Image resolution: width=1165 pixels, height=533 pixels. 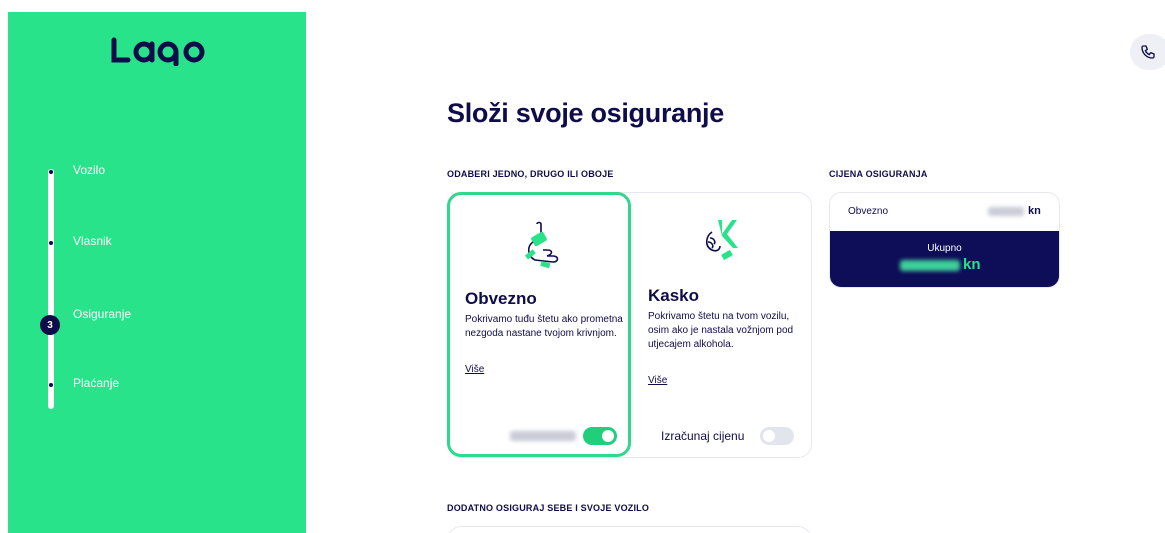 What do you see at coordinates (944, 212) in the screenshot?
I see `price-row-obvezno: Obvezno kn` at bounding box center [944, 212].